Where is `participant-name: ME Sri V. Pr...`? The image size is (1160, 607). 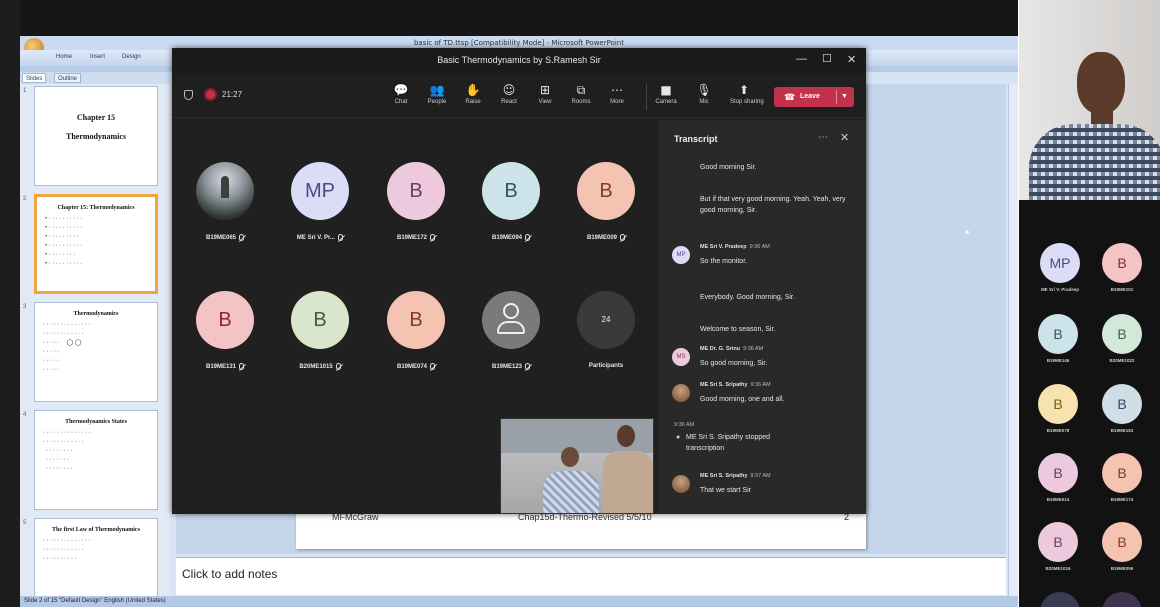 participant-name: ME Sri V. Pr... is located at coordinates (316, 238).